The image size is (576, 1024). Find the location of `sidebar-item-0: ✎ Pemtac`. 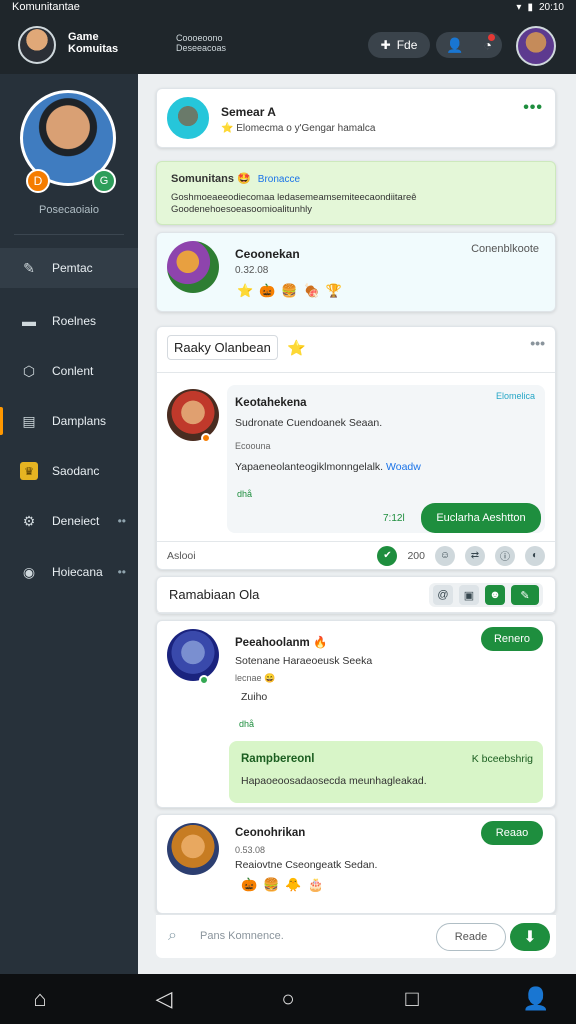

sidebar-item-0: ✎ Pemtac is located at coordinates (69, 268).